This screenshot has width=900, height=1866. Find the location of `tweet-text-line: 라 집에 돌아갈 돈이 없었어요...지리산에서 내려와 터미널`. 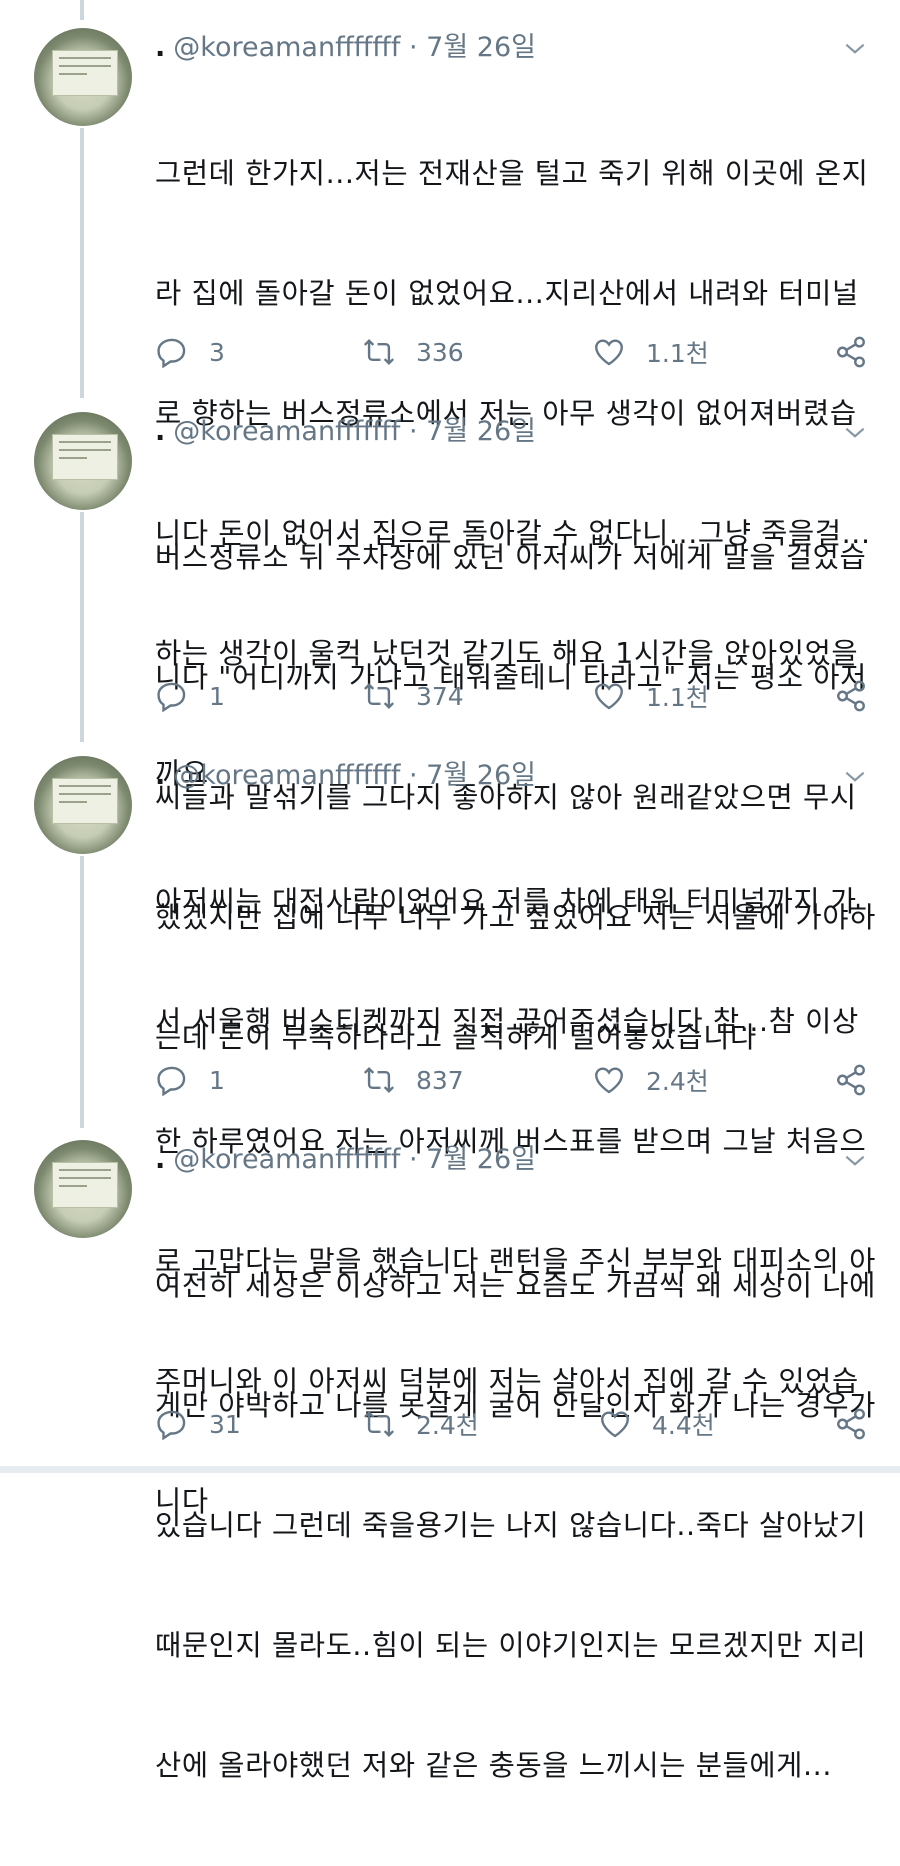

tweet-text-line: 라 집에 돌아갈 돈이 없었어요...지리산에서 내려와 터미널 is located at coordinates (507, 293).